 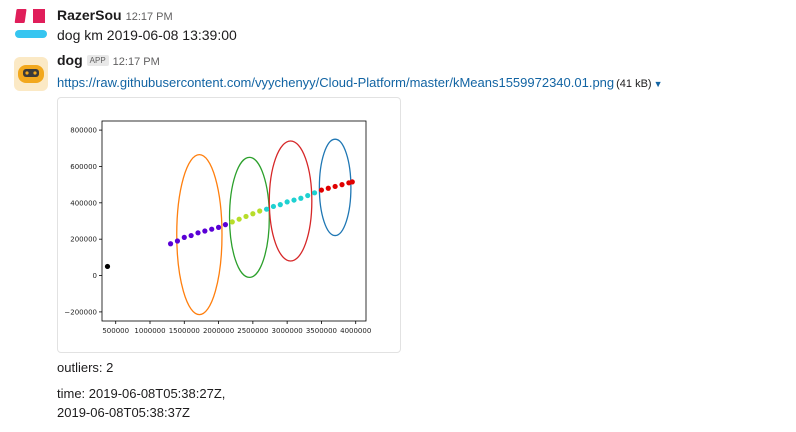 What do you see at coordinates (123, 412) in the screenshot?
I see `time-text-line2: 2019-06-08T05:38:37Z` at bounding box center [123, 412].